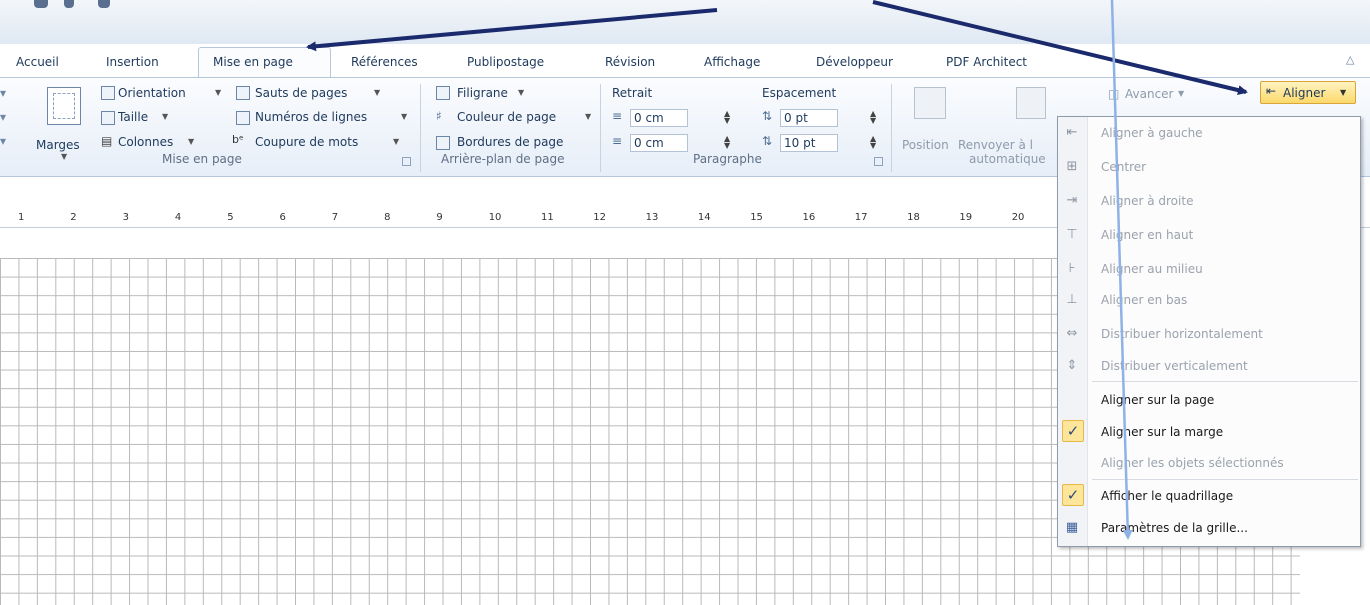  I want to click on ruler-number: 10, so click(495, 217).